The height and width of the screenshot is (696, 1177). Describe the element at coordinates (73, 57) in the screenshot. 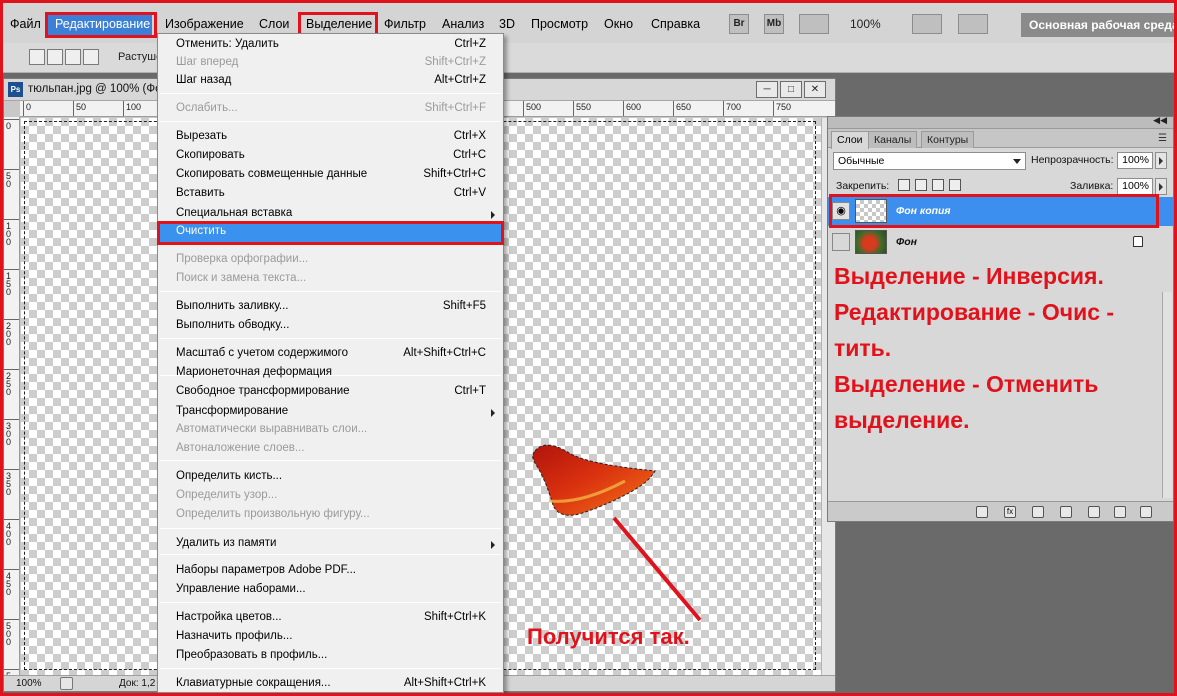

I see `subtract-selection-icon` at that location.